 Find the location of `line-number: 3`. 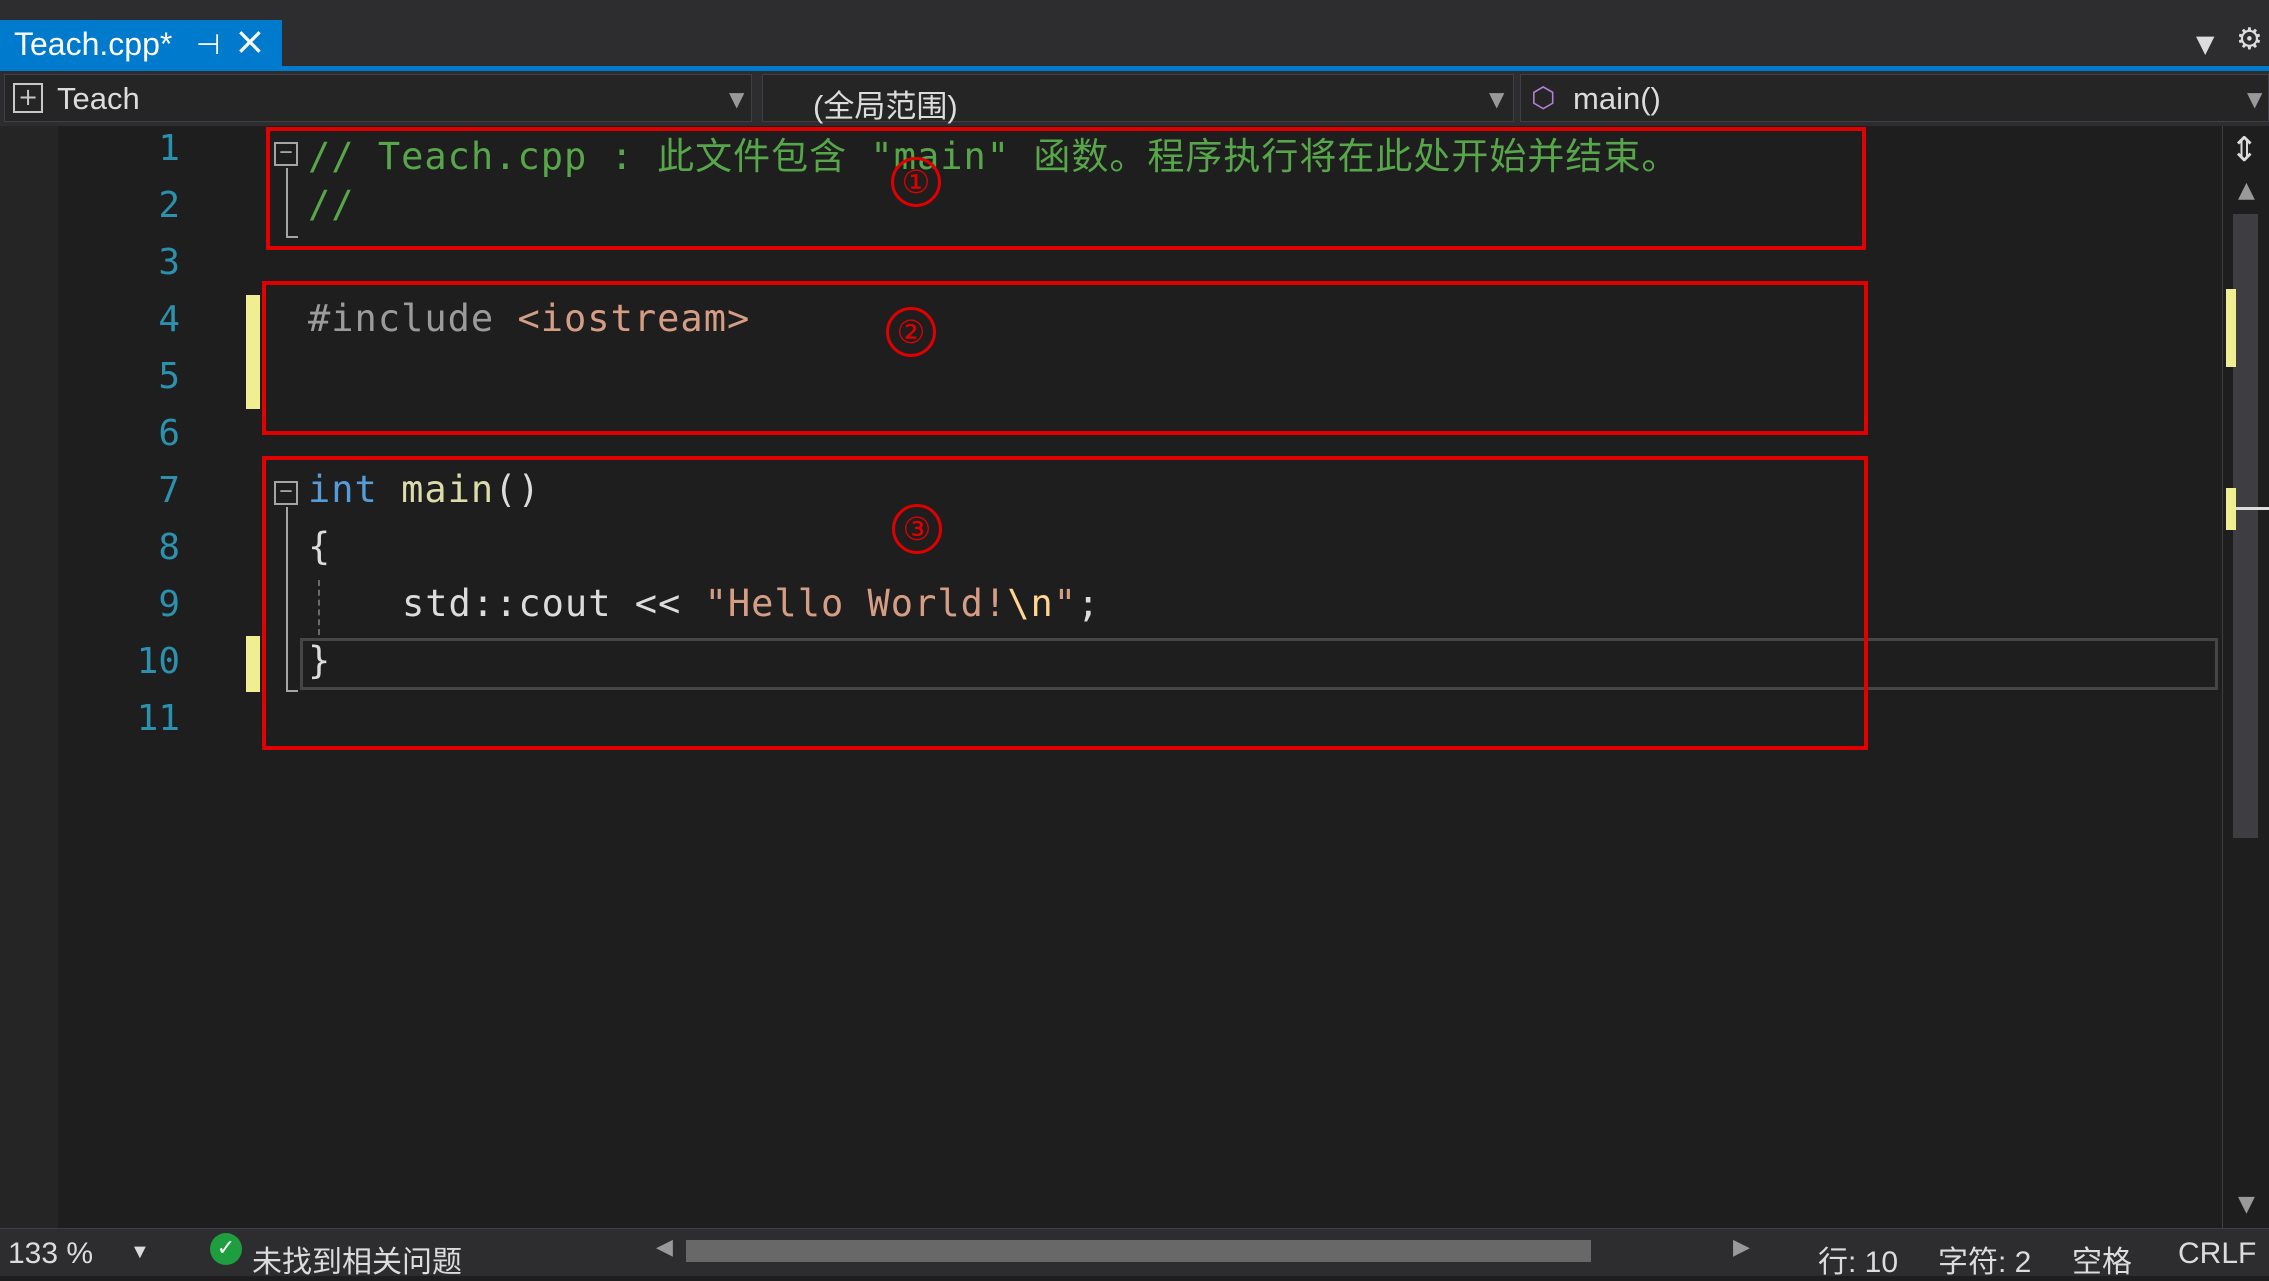

line-number: 3 is located at coordinates (169, 262).